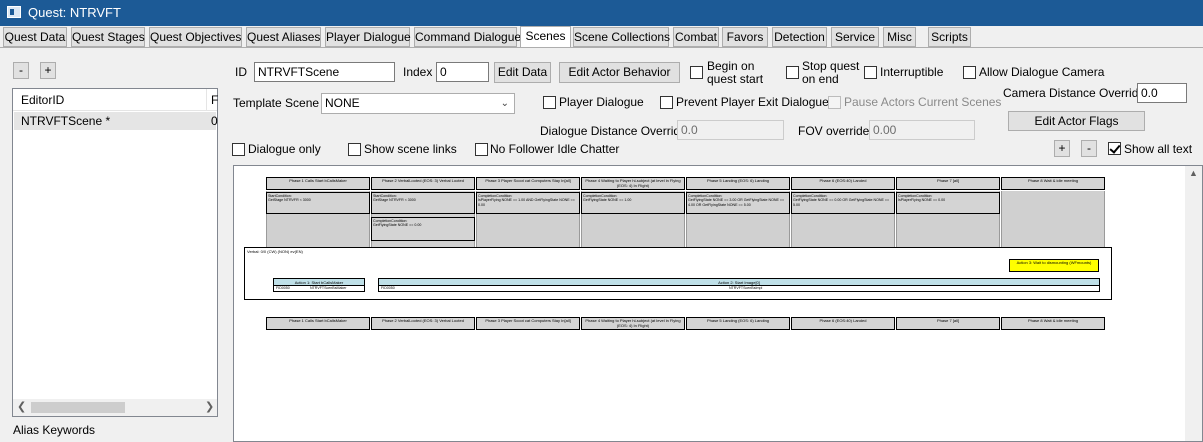  What do you see at coordinates (792, 72) in the screenshot?
I see `stop-quest-on-end-checkbox` at bounding box center [792, 72].